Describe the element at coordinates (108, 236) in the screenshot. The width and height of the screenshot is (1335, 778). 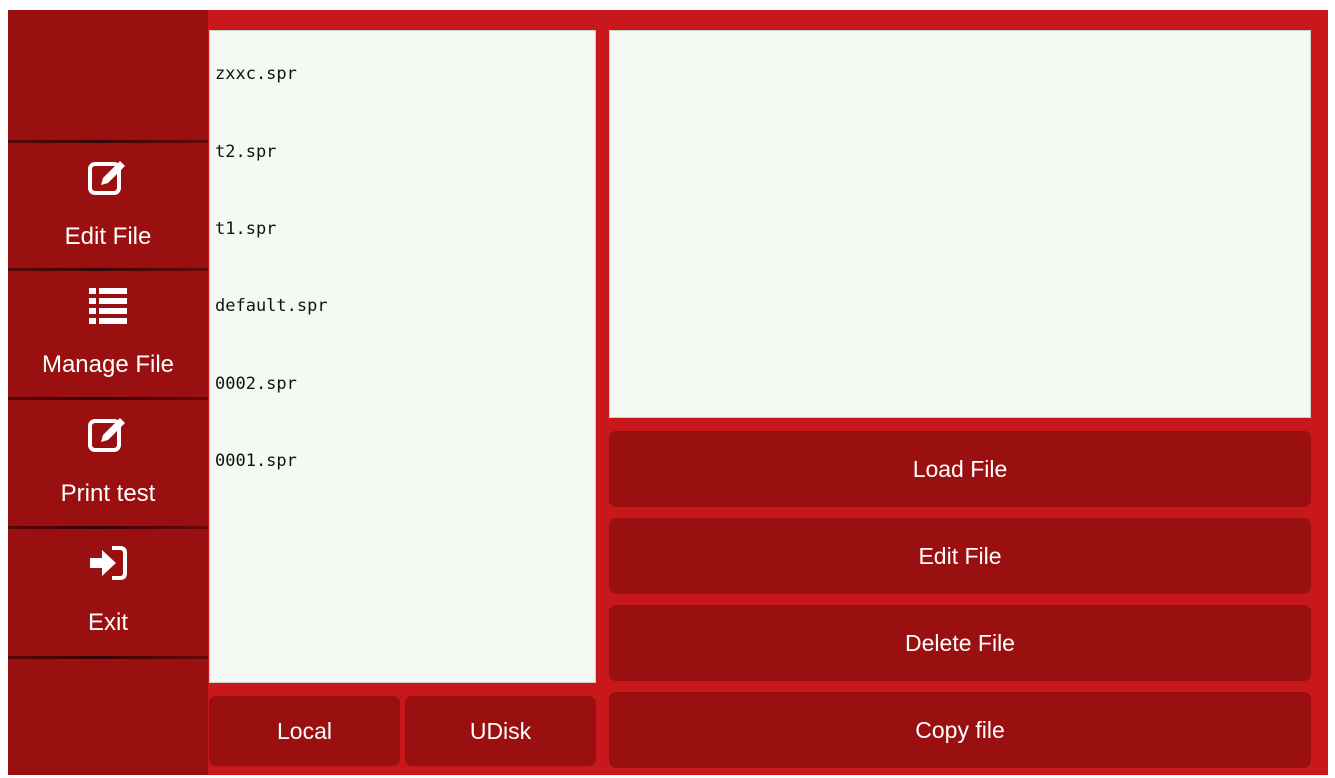
I see `sidebar-item-label: Edit File` at that location.